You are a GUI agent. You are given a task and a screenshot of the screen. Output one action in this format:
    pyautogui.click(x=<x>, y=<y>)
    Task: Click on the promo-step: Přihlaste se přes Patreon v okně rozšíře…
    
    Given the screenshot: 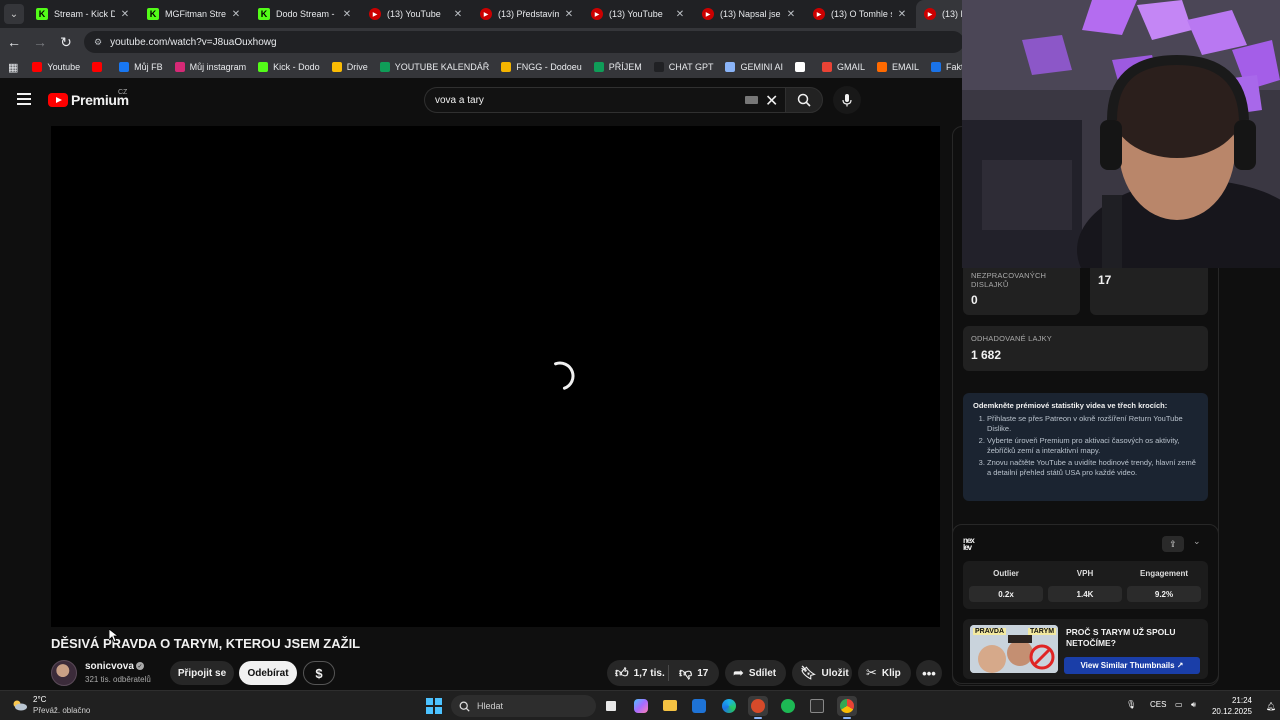 What is the action you would take?
    pyautogui.click(x=1092, y=423)
    